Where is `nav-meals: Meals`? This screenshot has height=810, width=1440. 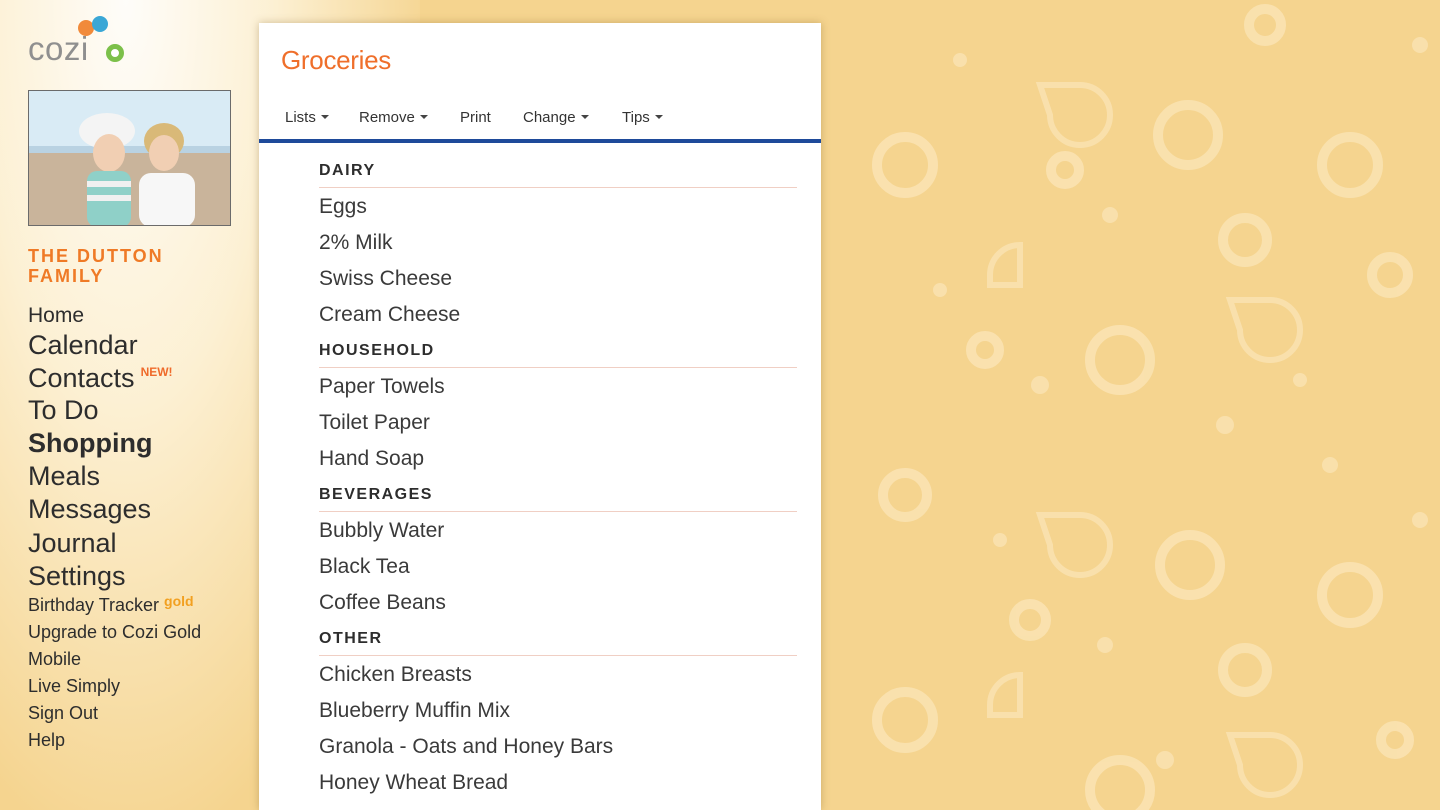 nav-meals: Meals is located at coordinates (64, 476).